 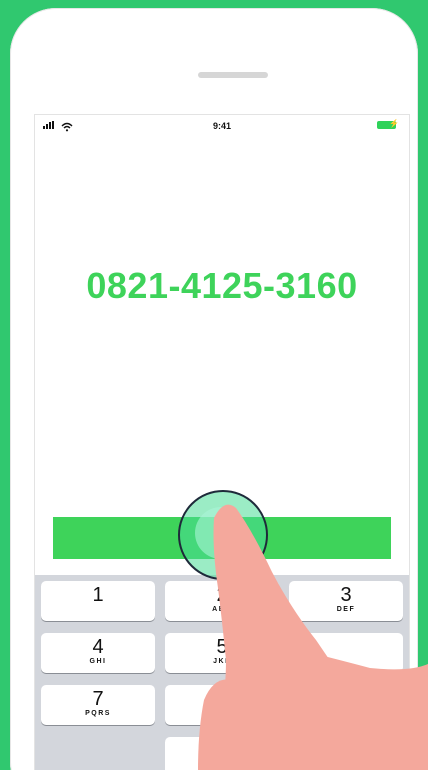 I want to click on key-letters: JKL, so click(x=222, y=661).